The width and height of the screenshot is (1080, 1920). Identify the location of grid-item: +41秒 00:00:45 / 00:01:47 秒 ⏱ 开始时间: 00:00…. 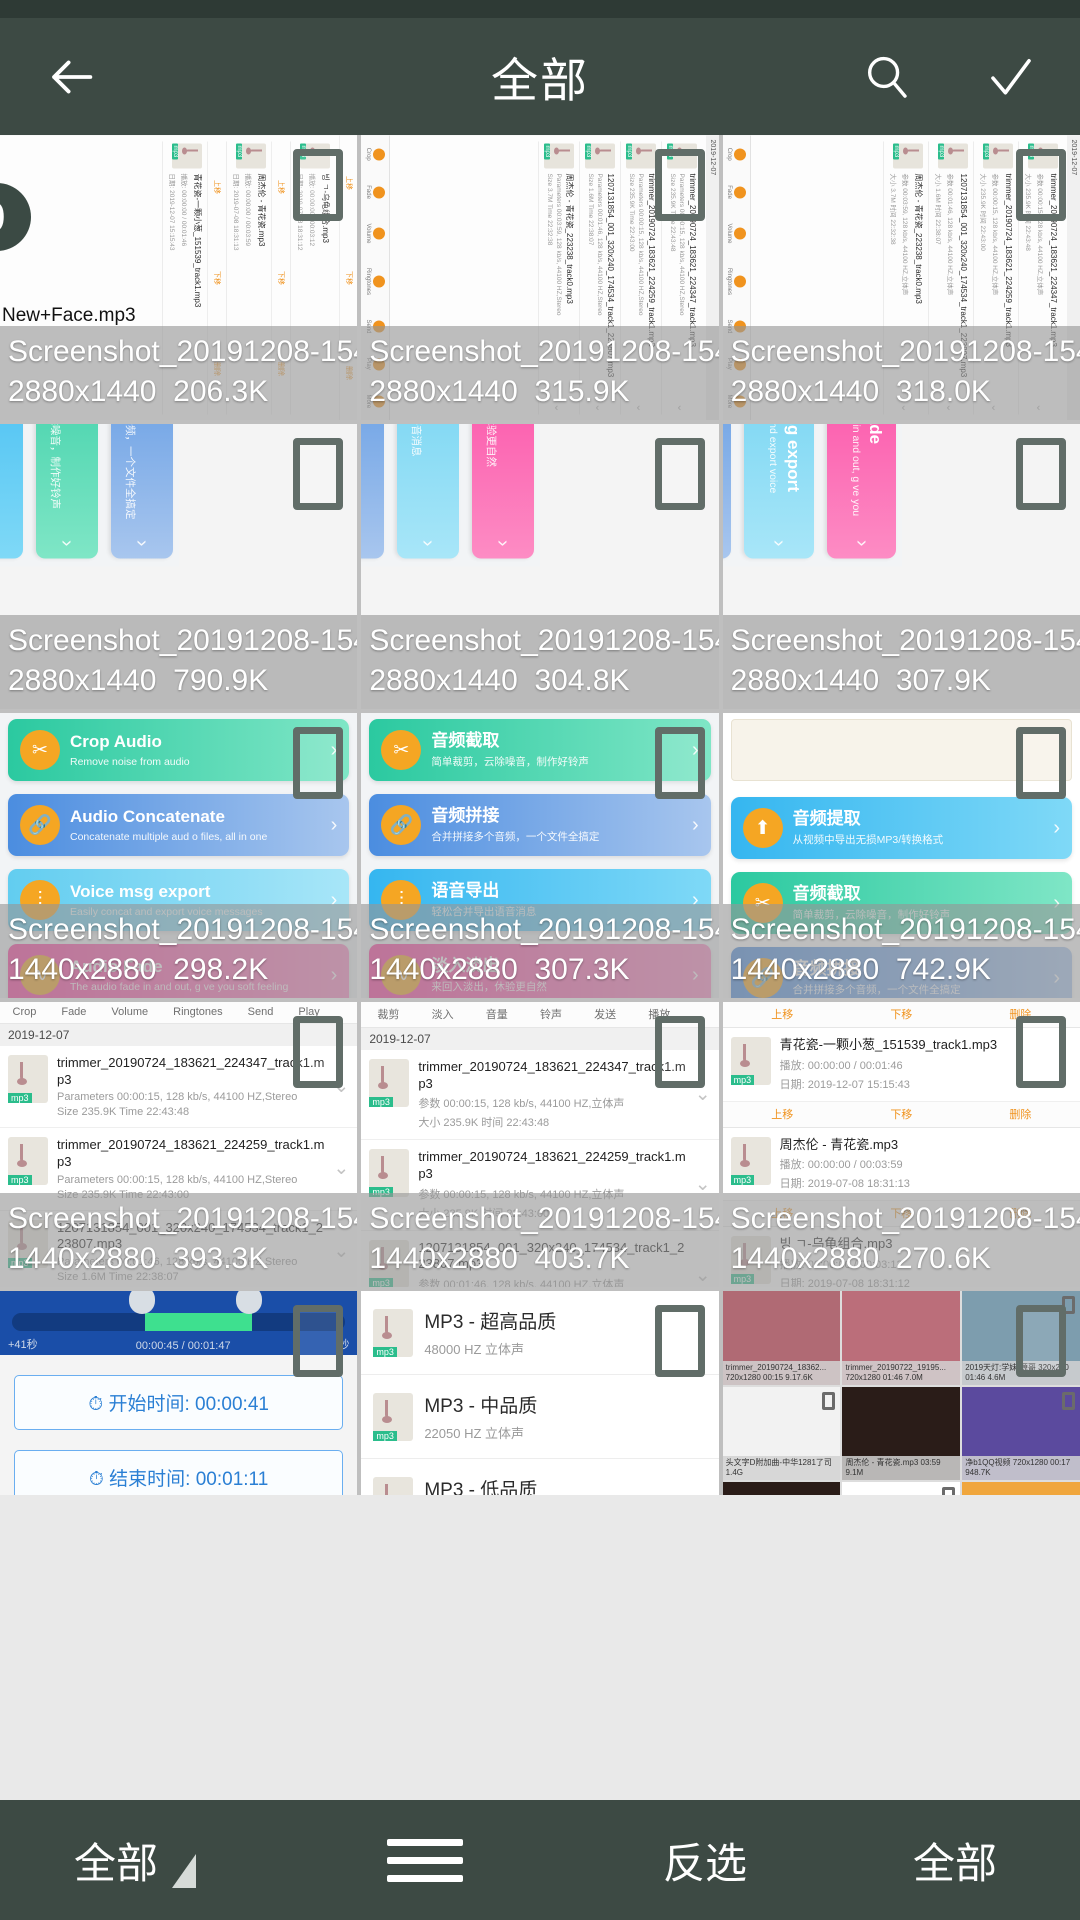
(179, 1393).